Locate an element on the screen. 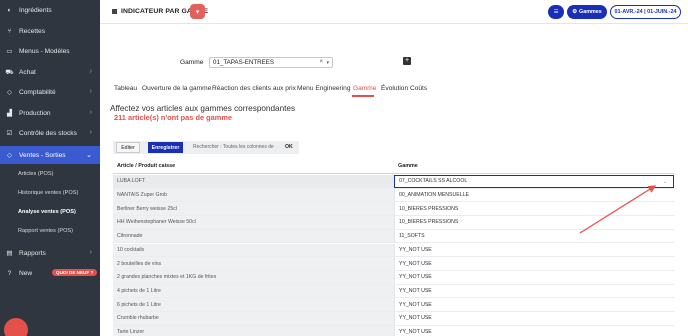  sidebar-item-contr-le-des-stocks: ☑ Contrôle des stocks › is located at coordinates (50, 133).